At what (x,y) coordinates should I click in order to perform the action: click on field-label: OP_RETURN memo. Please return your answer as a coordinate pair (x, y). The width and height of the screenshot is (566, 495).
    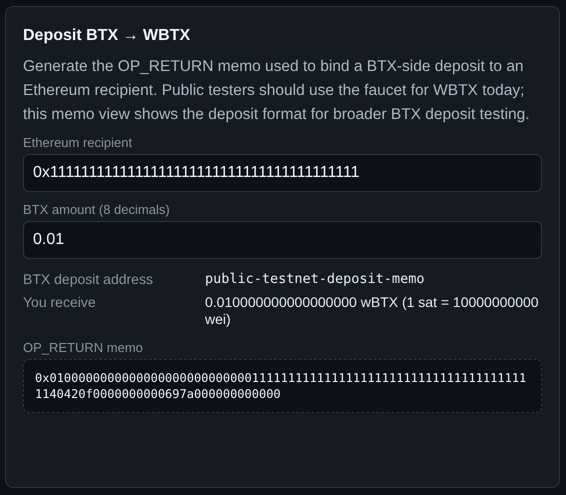
    Looking at the image, I should click on (83, 347).